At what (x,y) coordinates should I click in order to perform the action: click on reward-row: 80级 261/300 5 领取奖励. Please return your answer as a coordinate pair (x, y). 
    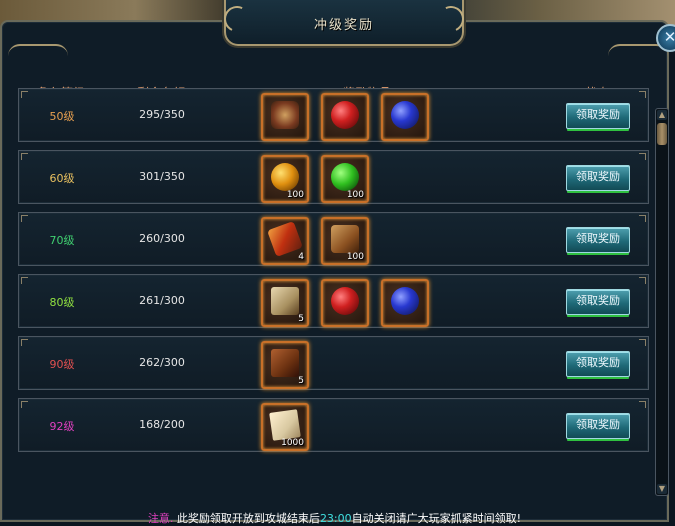
    Looking at the image, I should click on (333, 301).